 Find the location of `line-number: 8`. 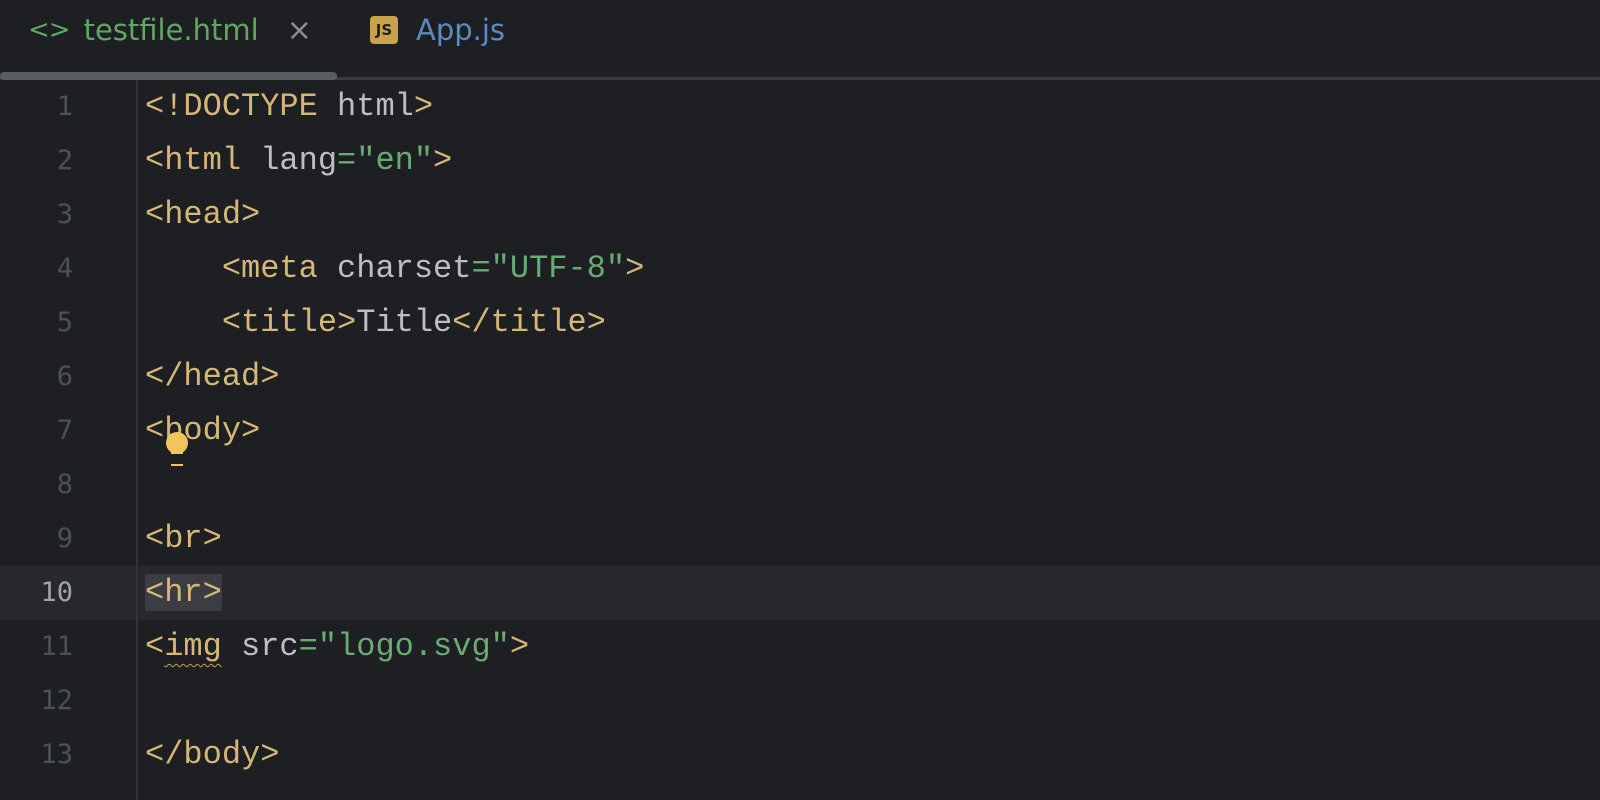

line-number: 8 is located at coordinates (64, 484).